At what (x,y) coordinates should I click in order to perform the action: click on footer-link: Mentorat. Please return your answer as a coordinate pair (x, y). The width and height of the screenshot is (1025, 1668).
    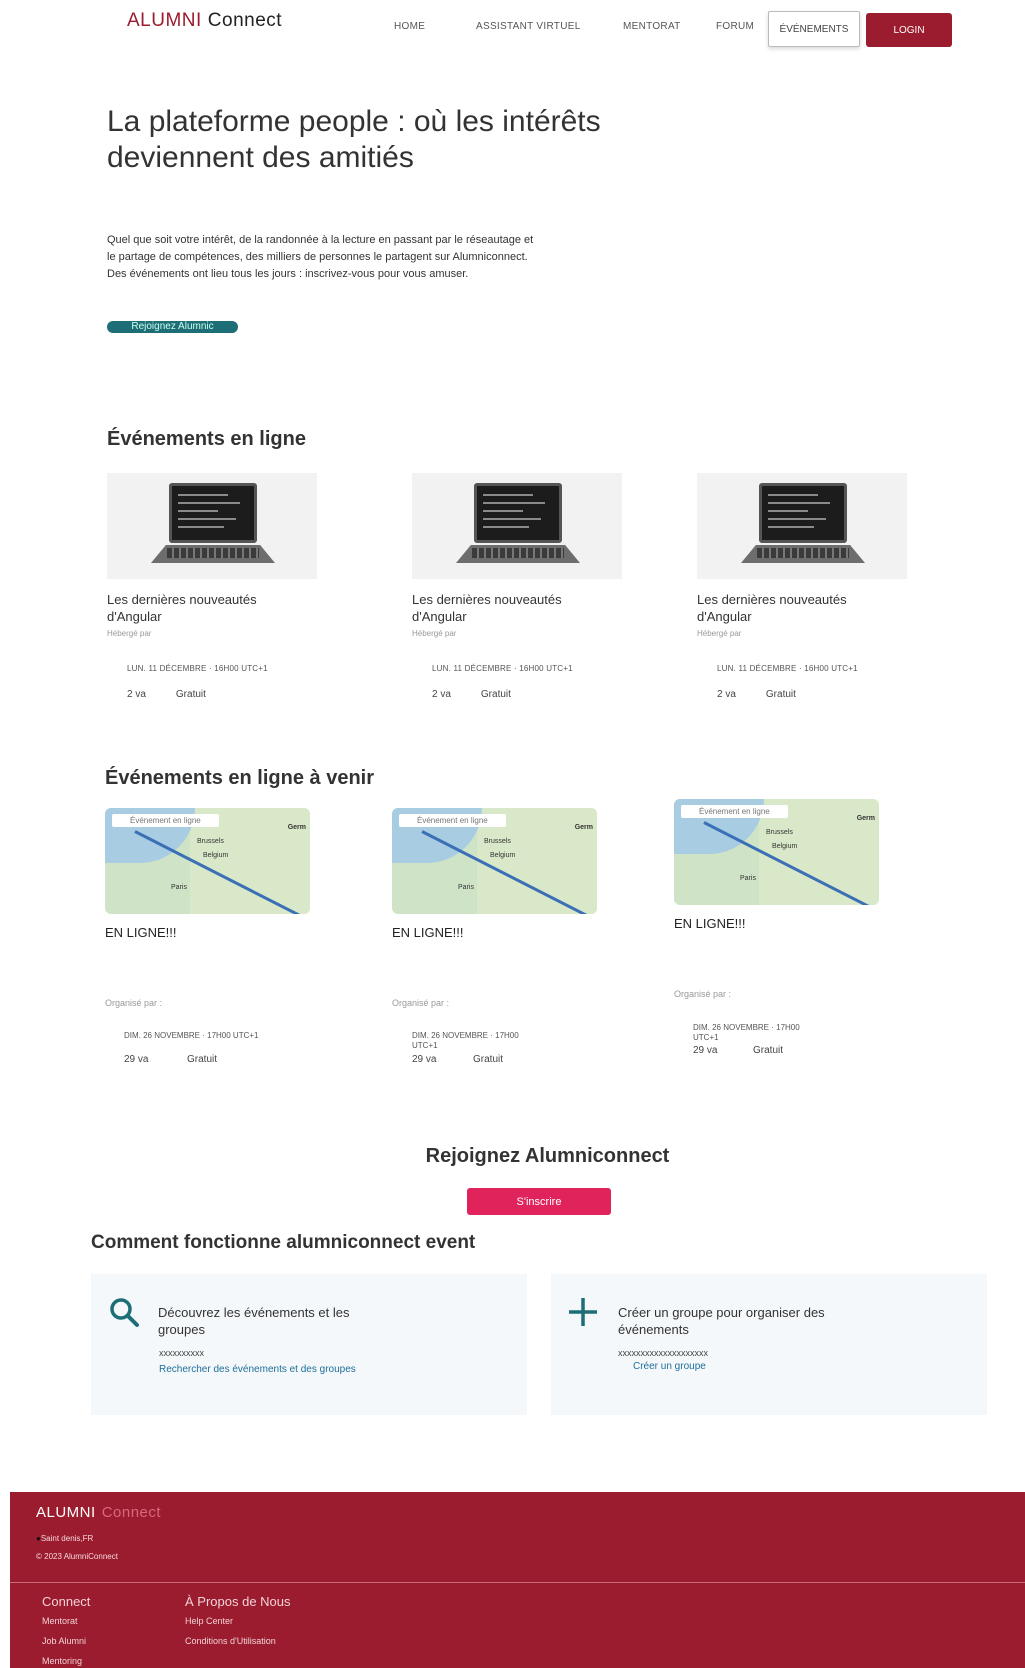
    Looking at the image, I should click on (60, 1621).